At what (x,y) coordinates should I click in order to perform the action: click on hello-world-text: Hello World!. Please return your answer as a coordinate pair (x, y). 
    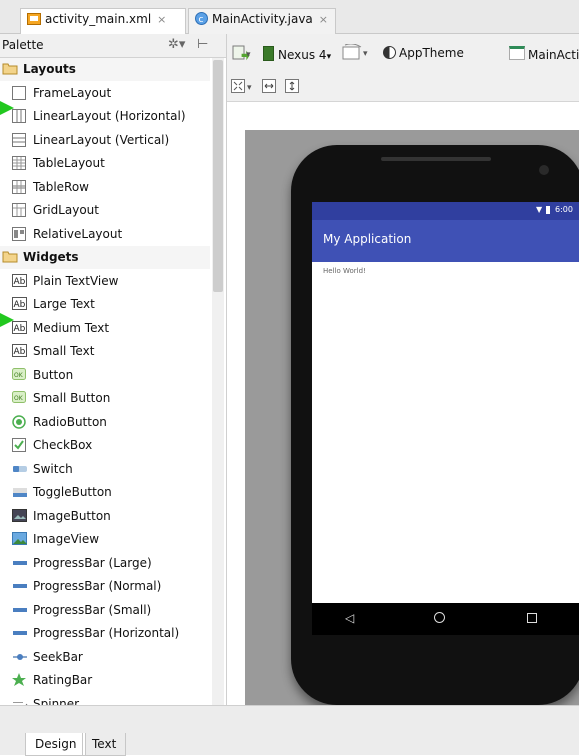
    Looking at the image, I should click on (344, 271).